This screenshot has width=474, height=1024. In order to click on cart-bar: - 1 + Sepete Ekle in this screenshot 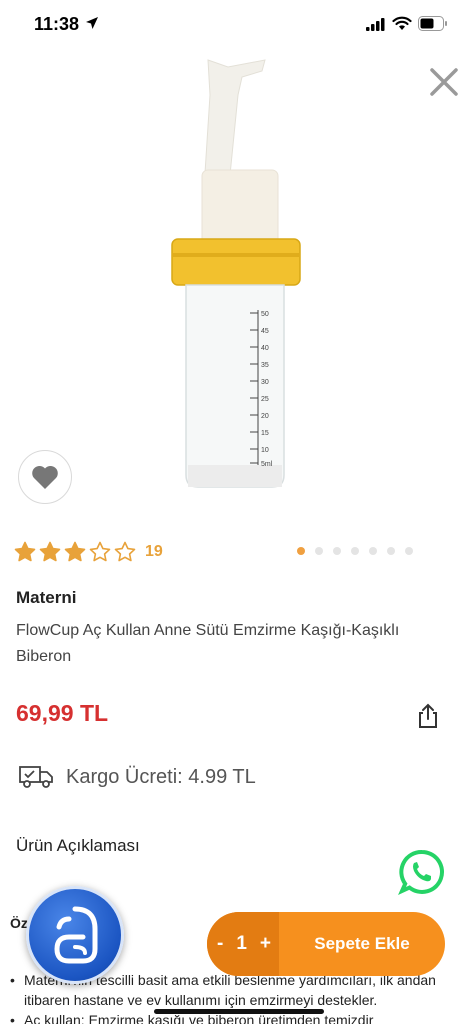, I will do `click(326, 944)`.